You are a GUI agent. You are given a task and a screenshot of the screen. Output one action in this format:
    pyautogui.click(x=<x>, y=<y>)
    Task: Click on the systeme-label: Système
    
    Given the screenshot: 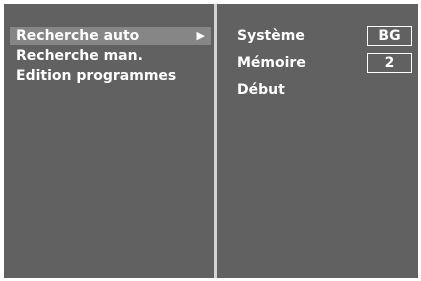 What is the action you would take?
    pyautogui.click(x=271, y=36)
    